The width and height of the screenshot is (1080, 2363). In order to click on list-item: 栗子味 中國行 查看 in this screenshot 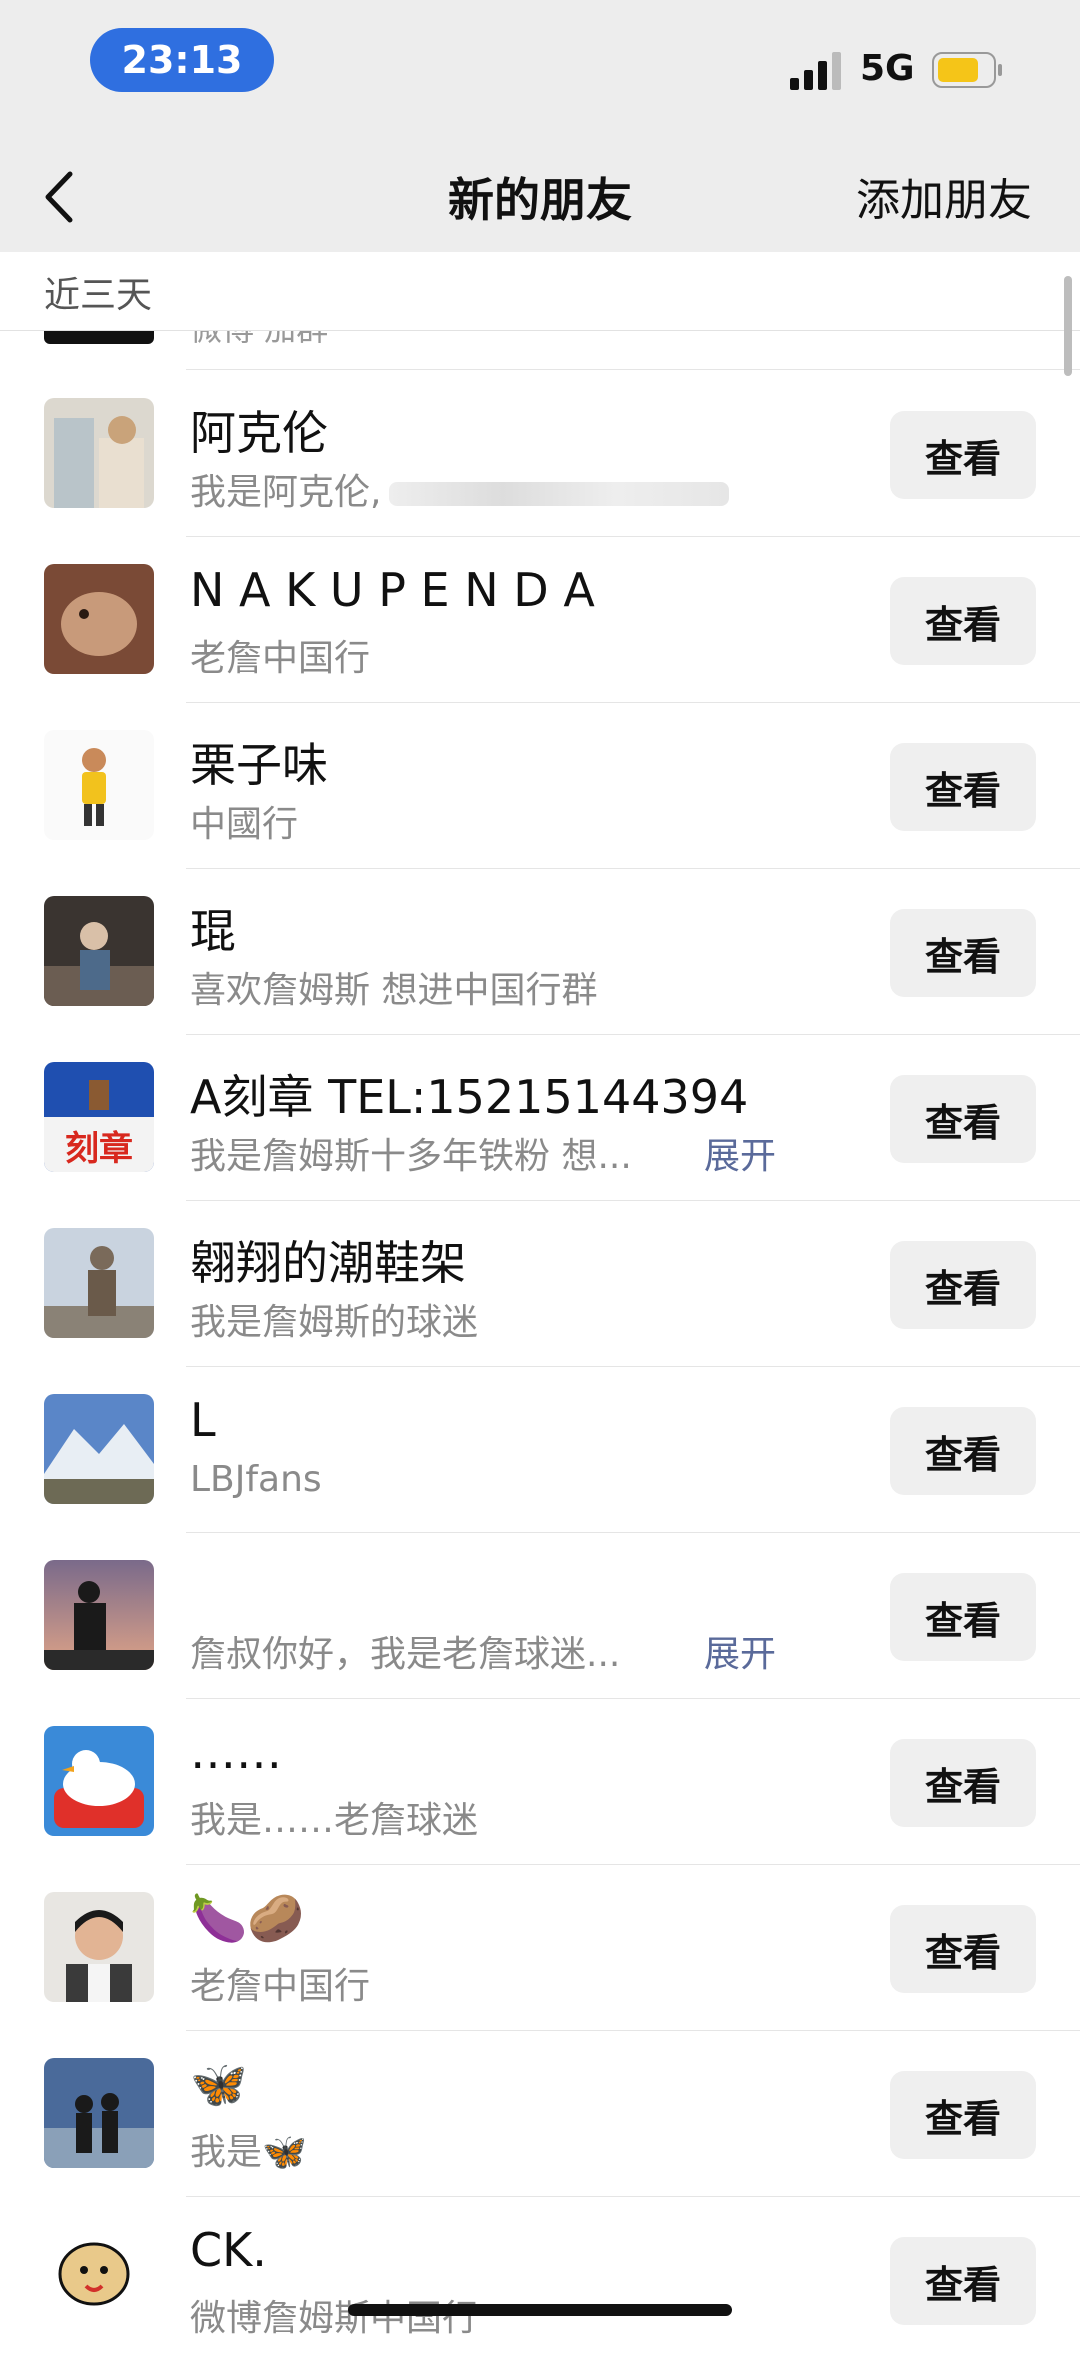, I will do `click(540, 786)`.